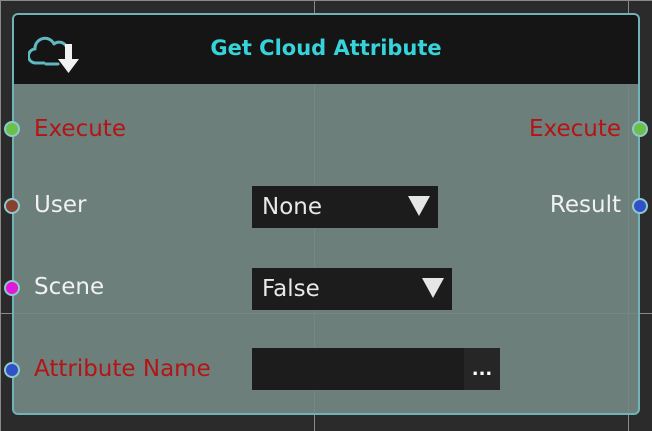 The height and width of the screenshot is (431, 652). What do you see at coordinates (292, 207) in the screenshot?
I see `user-dropdown-value: None` at bounding box center [292, 207].